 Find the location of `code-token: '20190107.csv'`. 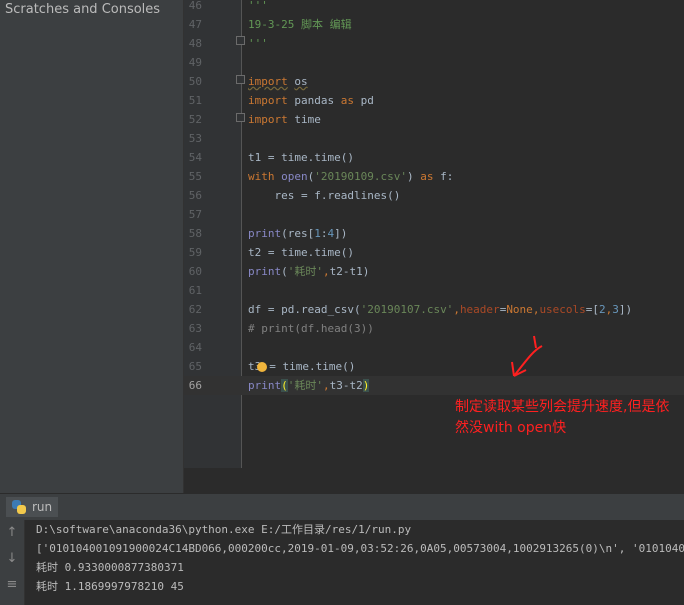

code-token: '20190107.csv' is located at coordinates (407, 309).